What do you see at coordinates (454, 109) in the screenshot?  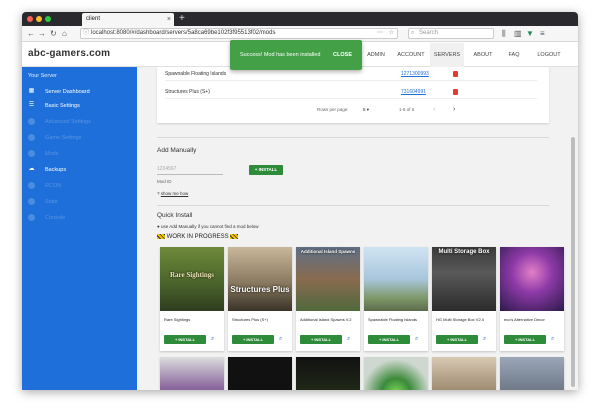 I see `next-page-icon: ›` at bounding box center [454, 109].